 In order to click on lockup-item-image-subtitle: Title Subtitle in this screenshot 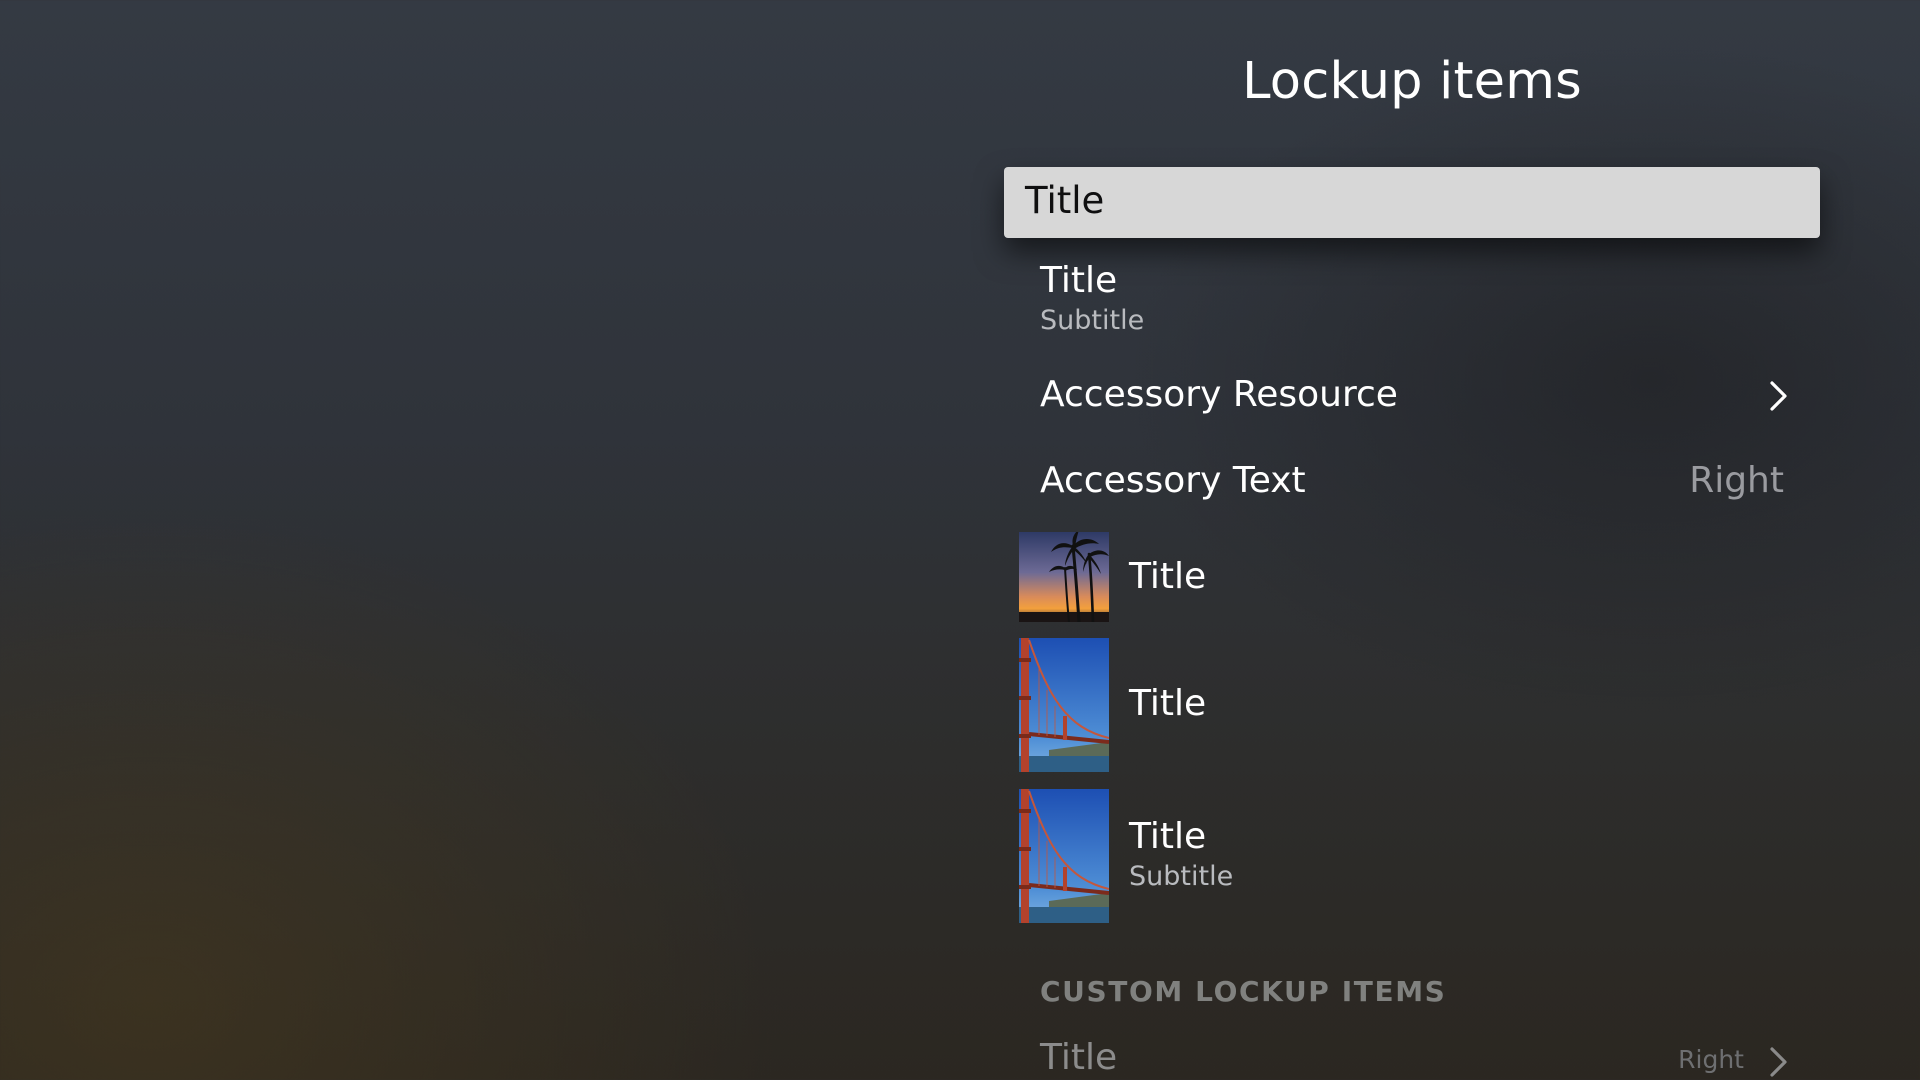, I will do `click(1412, 856)`.